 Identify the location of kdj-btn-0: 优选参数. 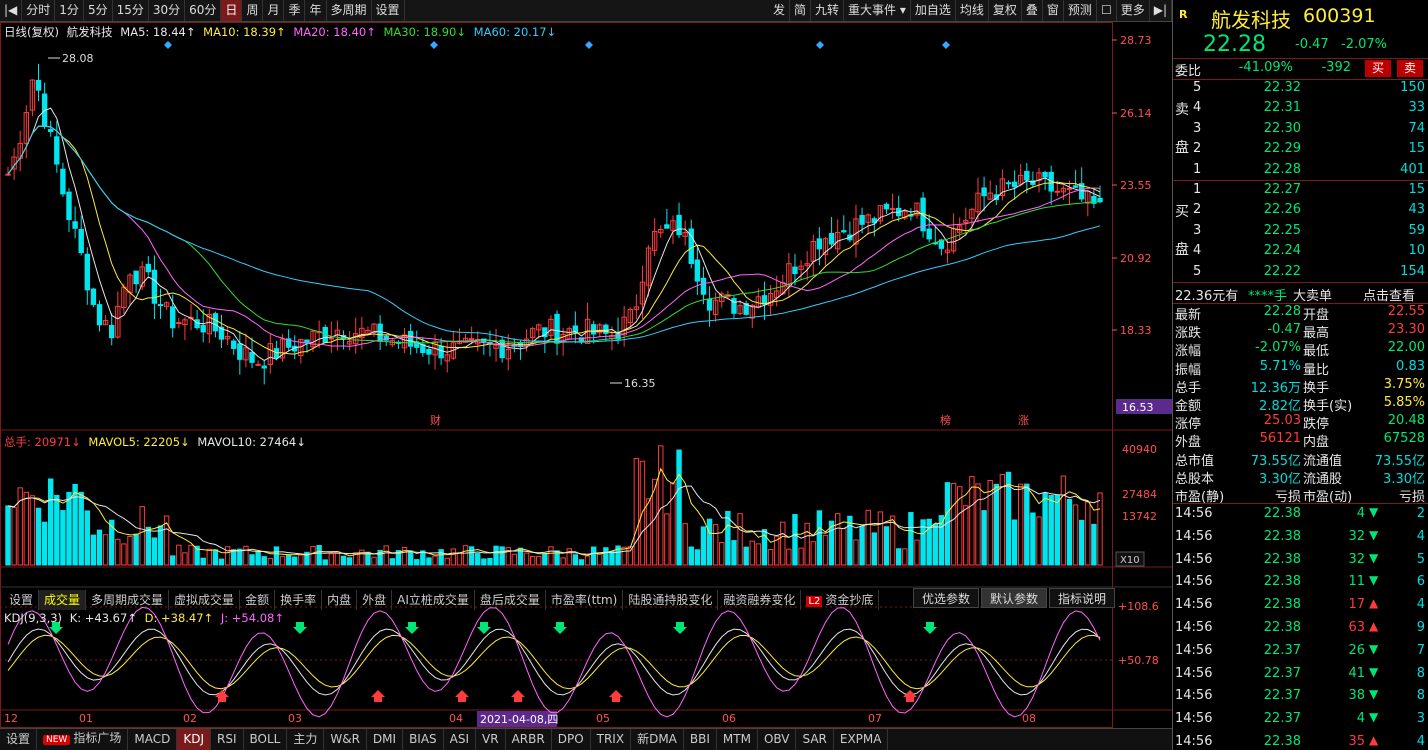
(945, 598).